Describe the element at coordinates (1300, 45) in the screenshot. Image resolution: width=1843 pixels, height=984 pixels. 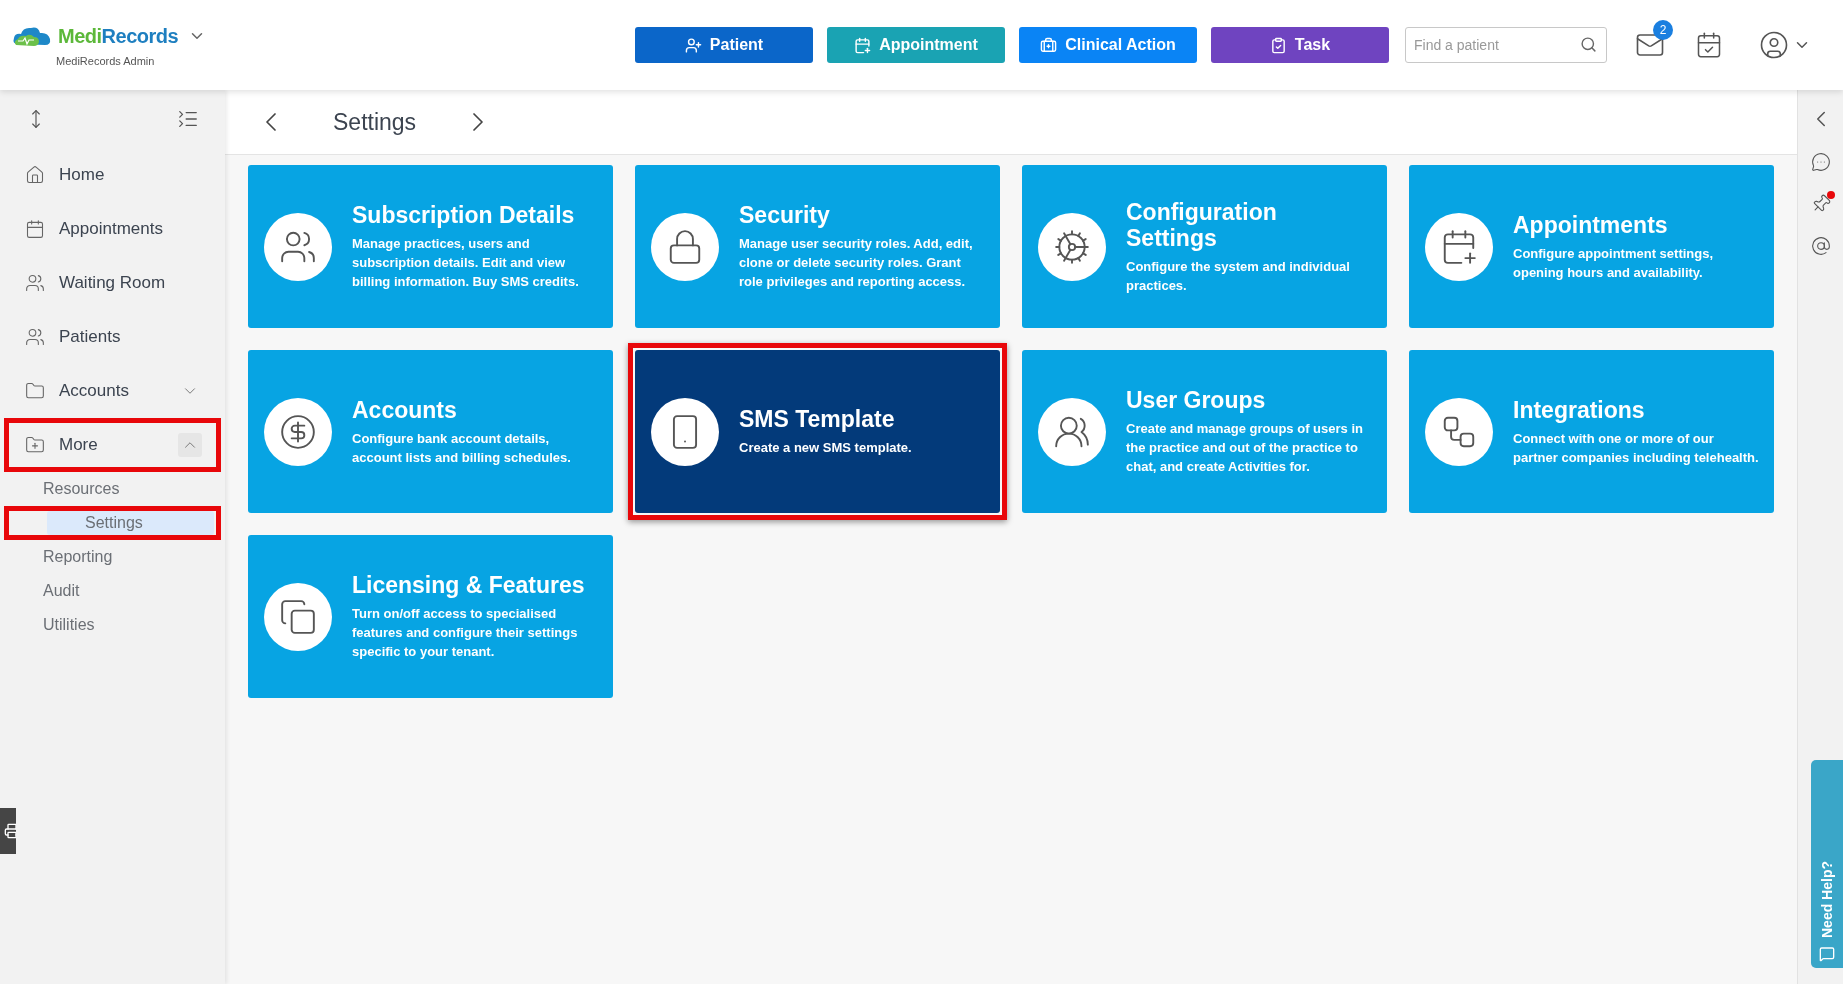
I see `header-action-button: Task` at that location.